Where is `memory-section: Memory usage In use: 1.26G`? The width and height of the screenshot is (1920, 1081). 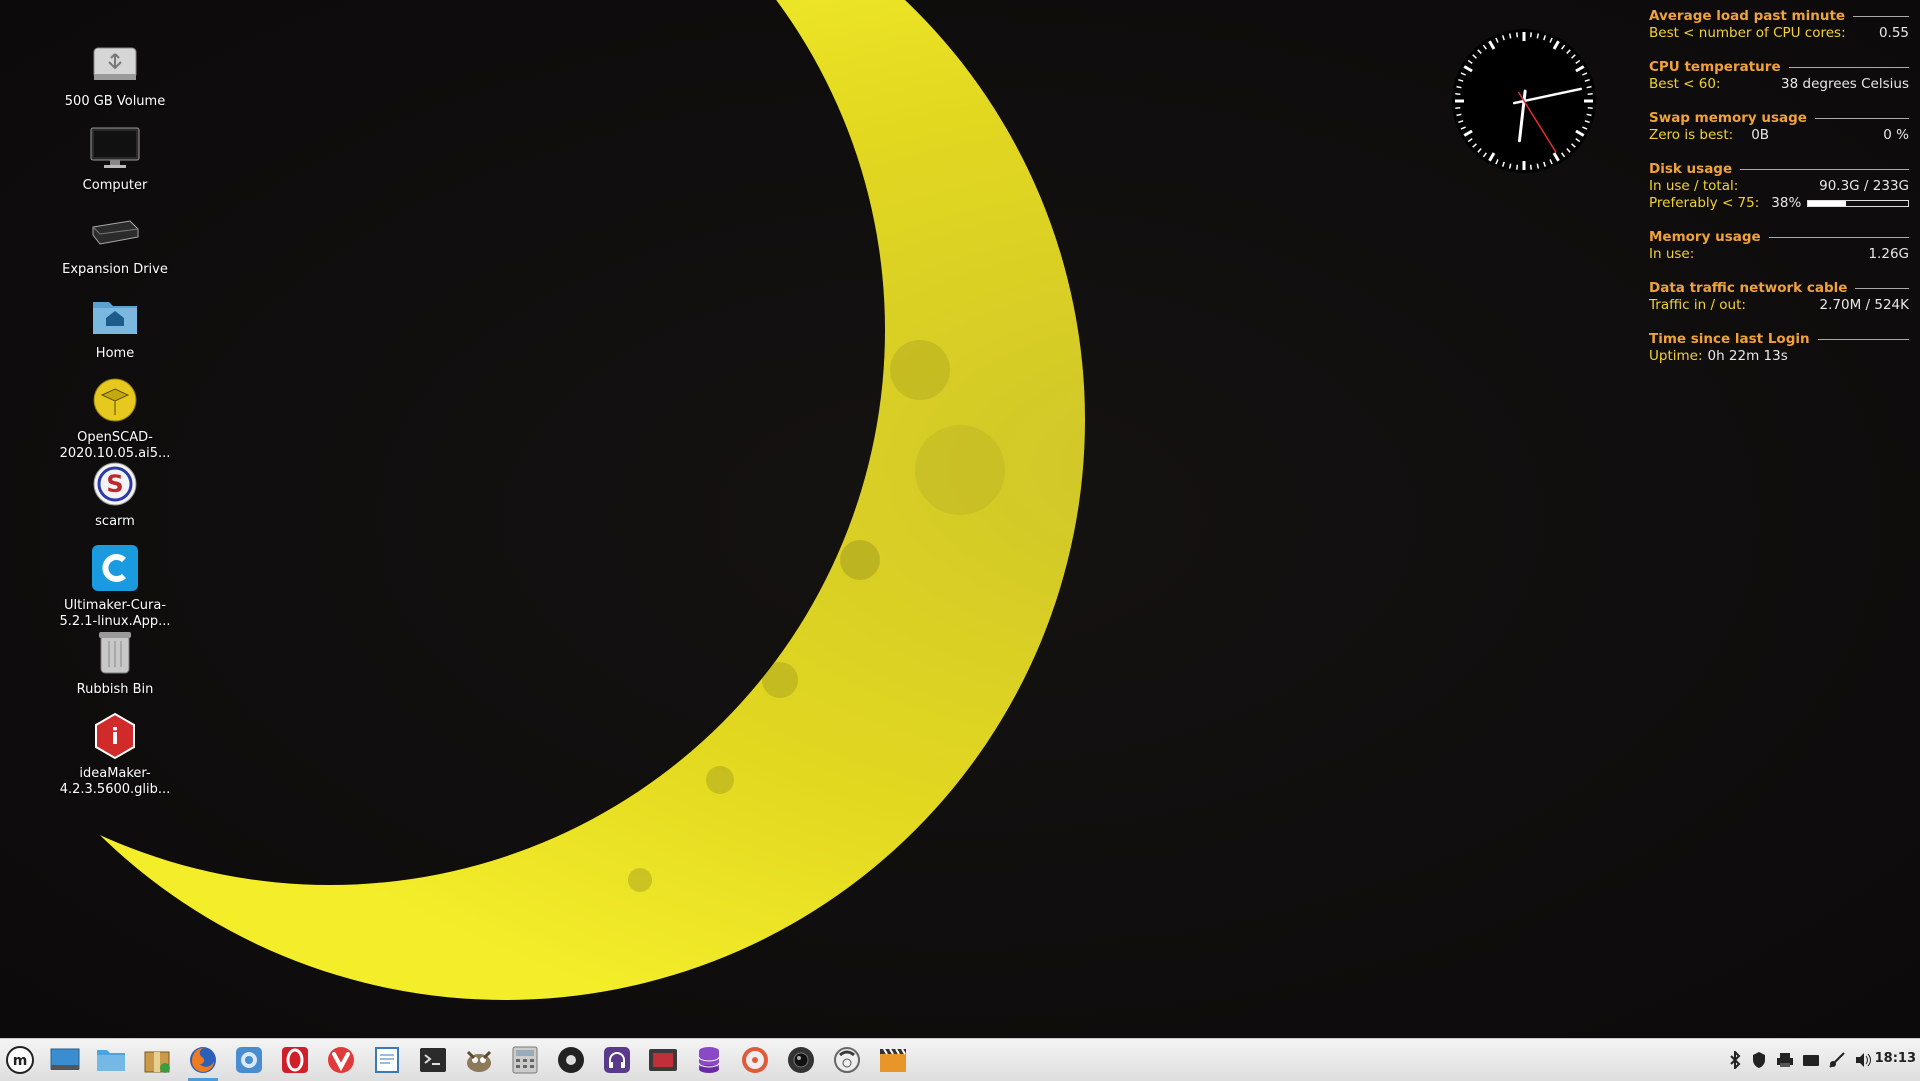 memory-section: Memory usage In use: 1.26G is located at coordinates (1779, 246).